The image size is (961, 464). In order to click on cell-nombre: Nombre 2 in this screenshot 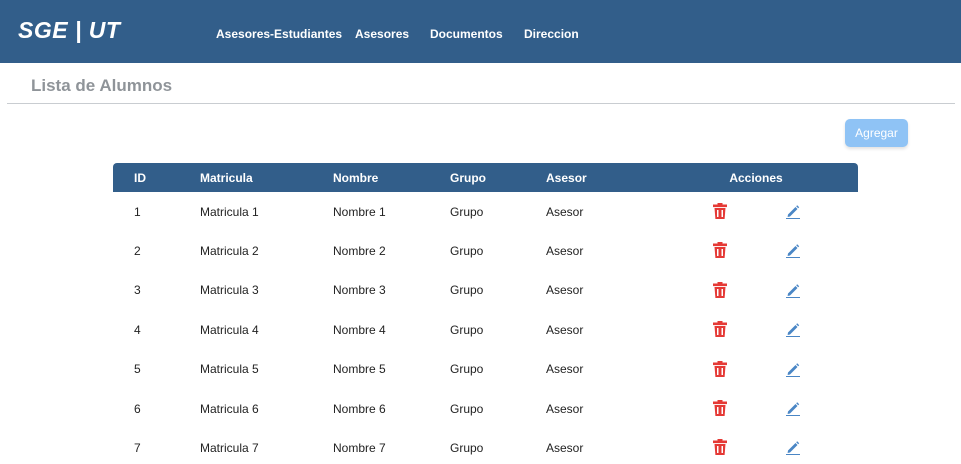, I will do `click(359, 251)`.